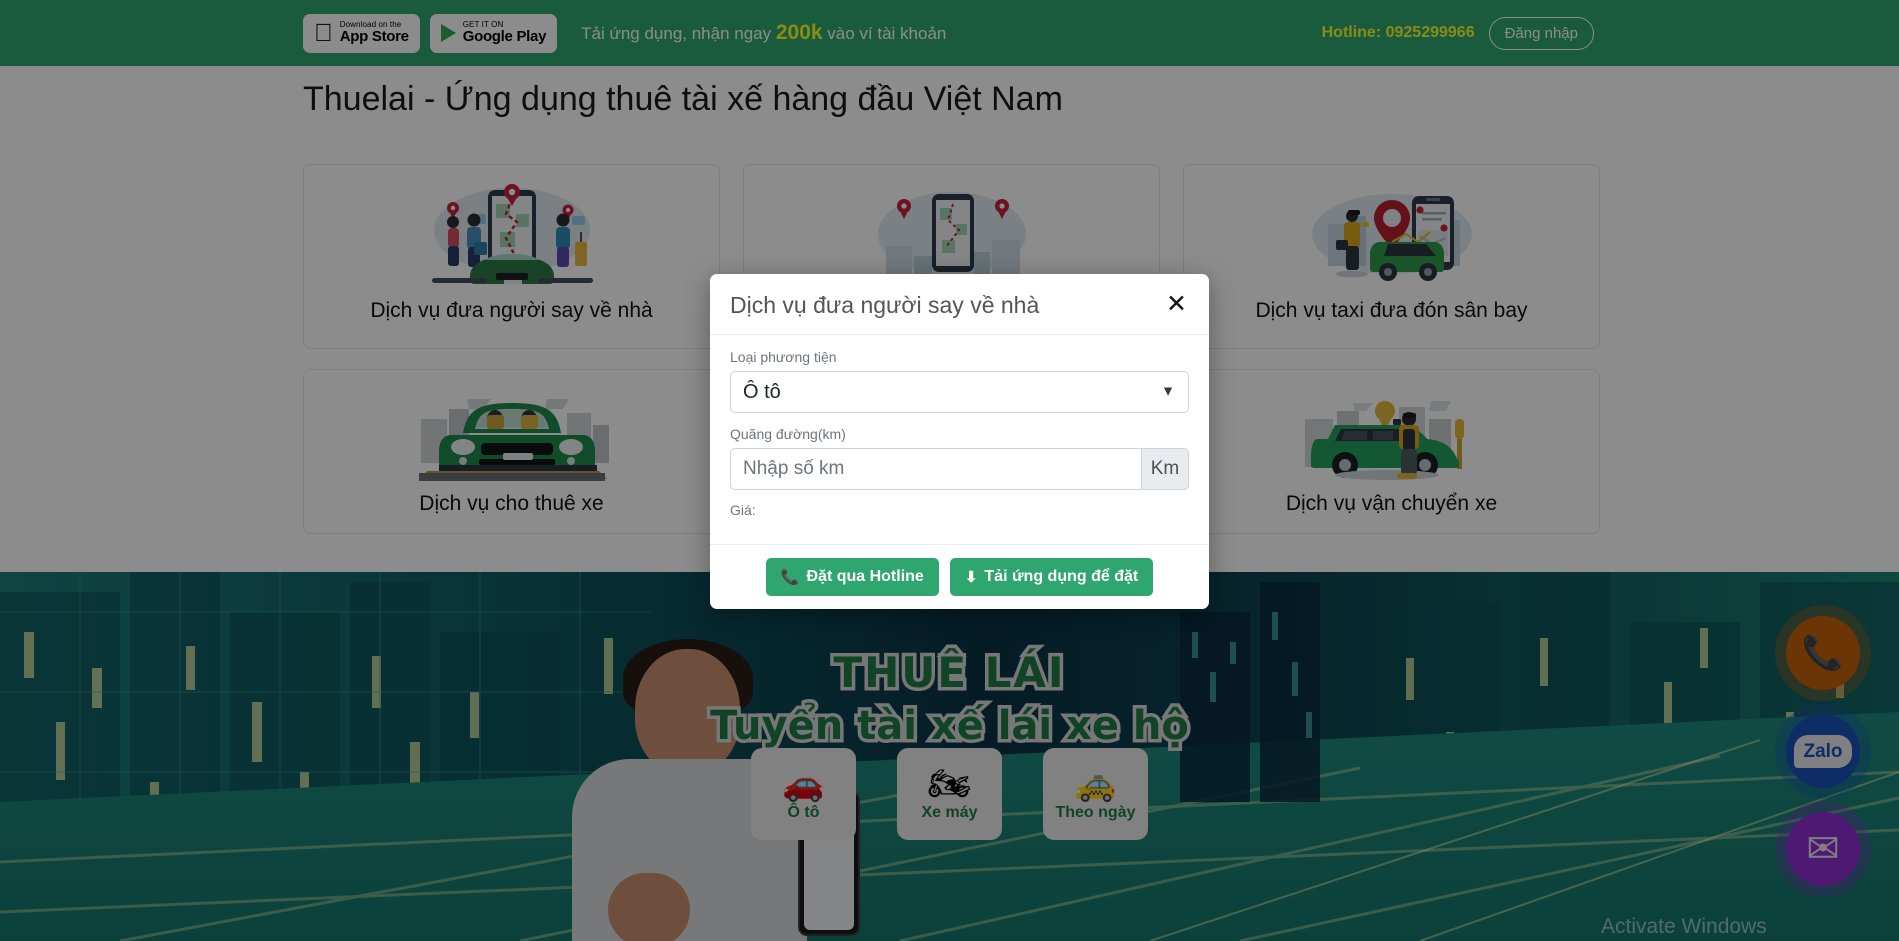 This screenshot has width=1899, height=941. I want to click on vehicle-type-label: Loại phương tiện, so click(783, 357).